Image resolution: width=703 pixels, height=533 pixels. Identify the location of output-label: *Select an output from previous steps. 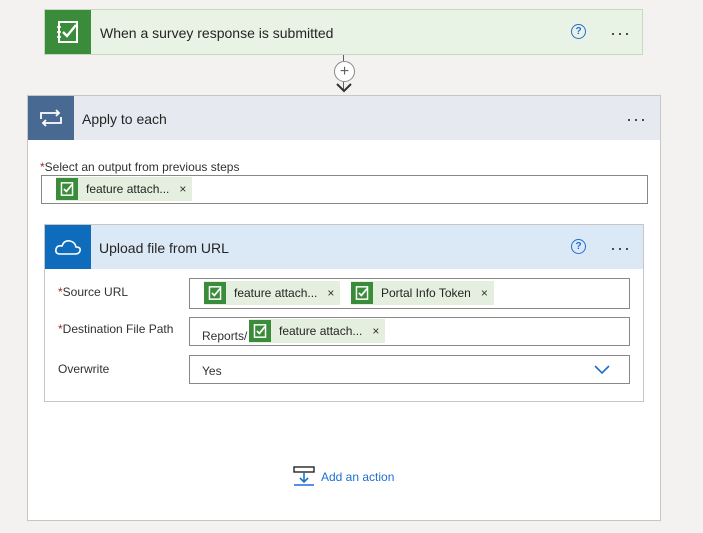
(139, 167).